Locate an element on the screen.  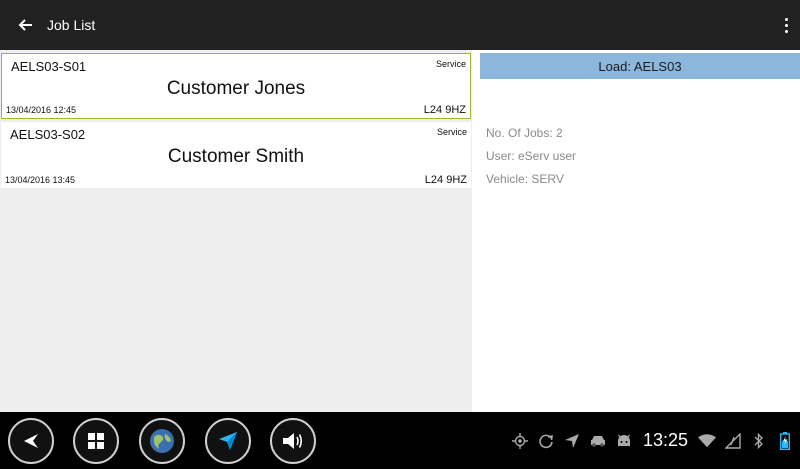
back-button is located at coordinates (25, 25).